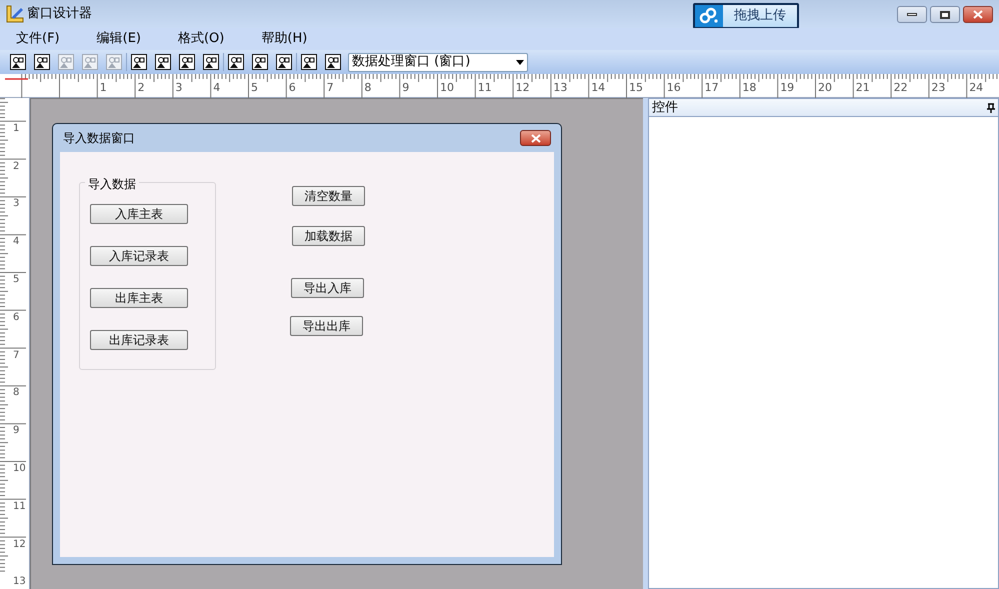 Image resolution: width=999 pixels, height=589 pixels. What do you see at coordinates (201, 39) in the screenshot?
I see `menu-item: 格式(O)` at bounding box center [201, 39].